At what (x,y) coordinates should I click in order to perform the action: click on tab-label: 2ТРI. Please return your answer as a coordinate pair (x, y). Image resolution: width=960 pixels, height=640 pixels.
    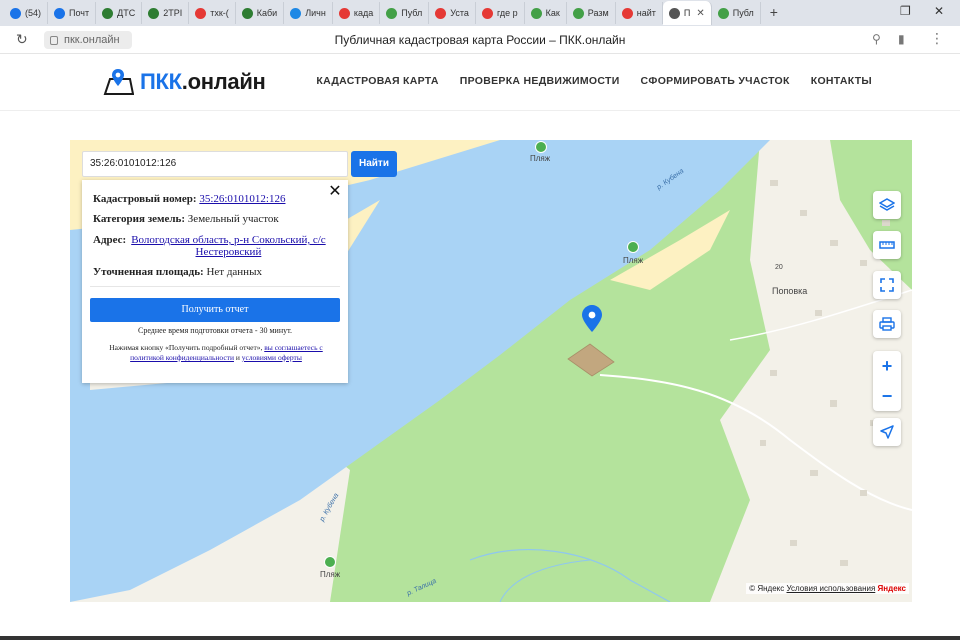
    Looking at the image, I should click on (173, 13).